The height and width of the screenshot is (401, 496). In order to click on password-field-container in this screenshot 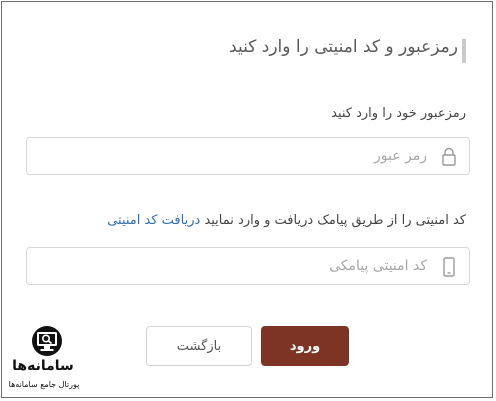, I will do `click(248, 156)`.